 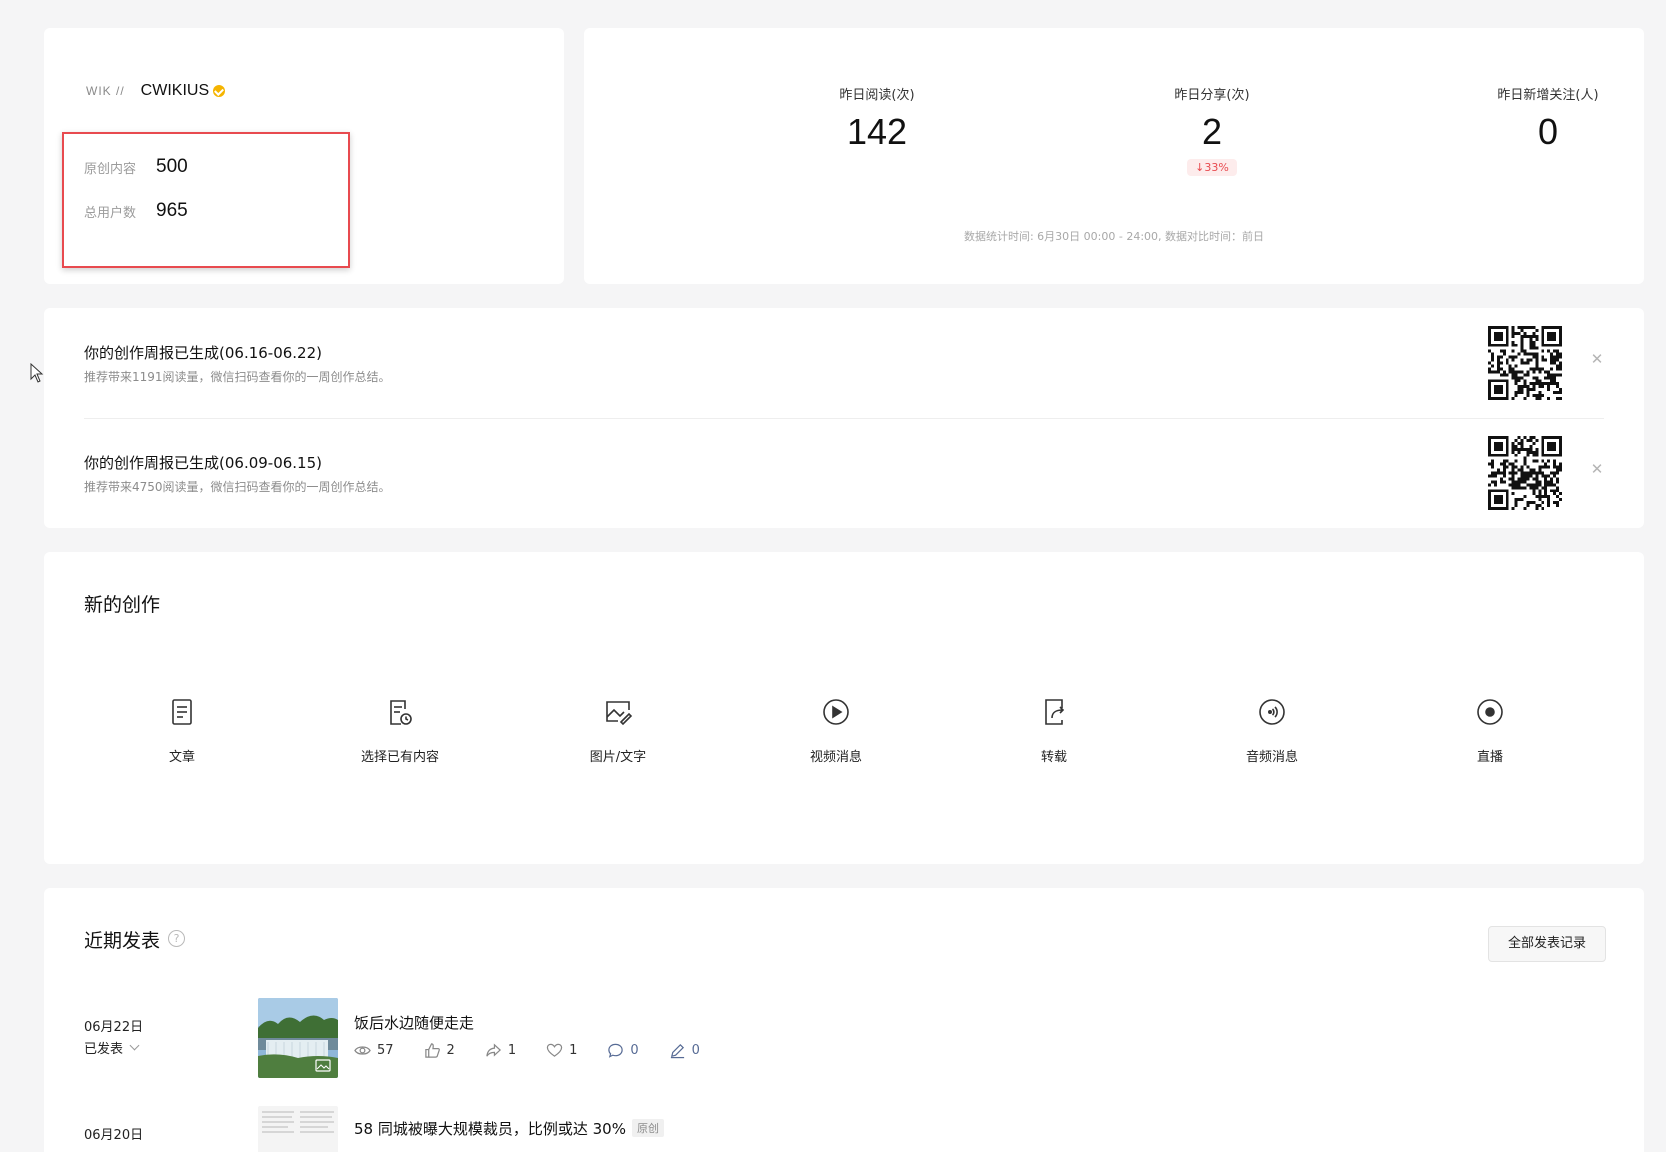 What do you see at coordinates (677, 1051) in the screenshot?
I see `pen-icon` at bounding box center [677, 1051].